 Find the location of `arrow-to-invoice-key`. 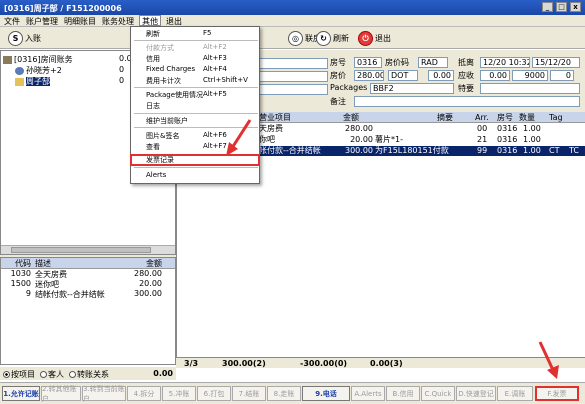

arrow-to-invoice-key is located at coordinates (546, 356).